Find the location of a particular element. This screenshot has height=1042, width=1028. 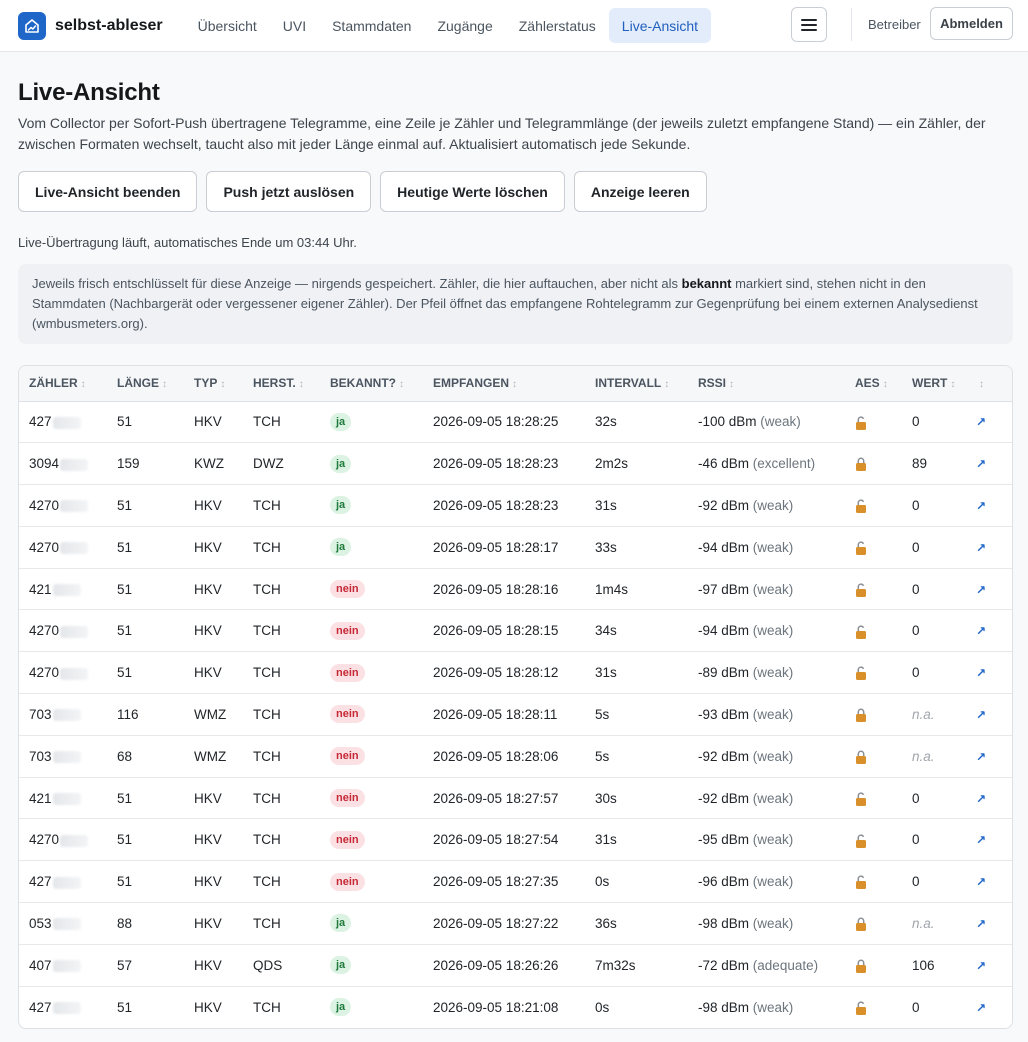

length-cell: 159 is located at coordinates (145, 464).